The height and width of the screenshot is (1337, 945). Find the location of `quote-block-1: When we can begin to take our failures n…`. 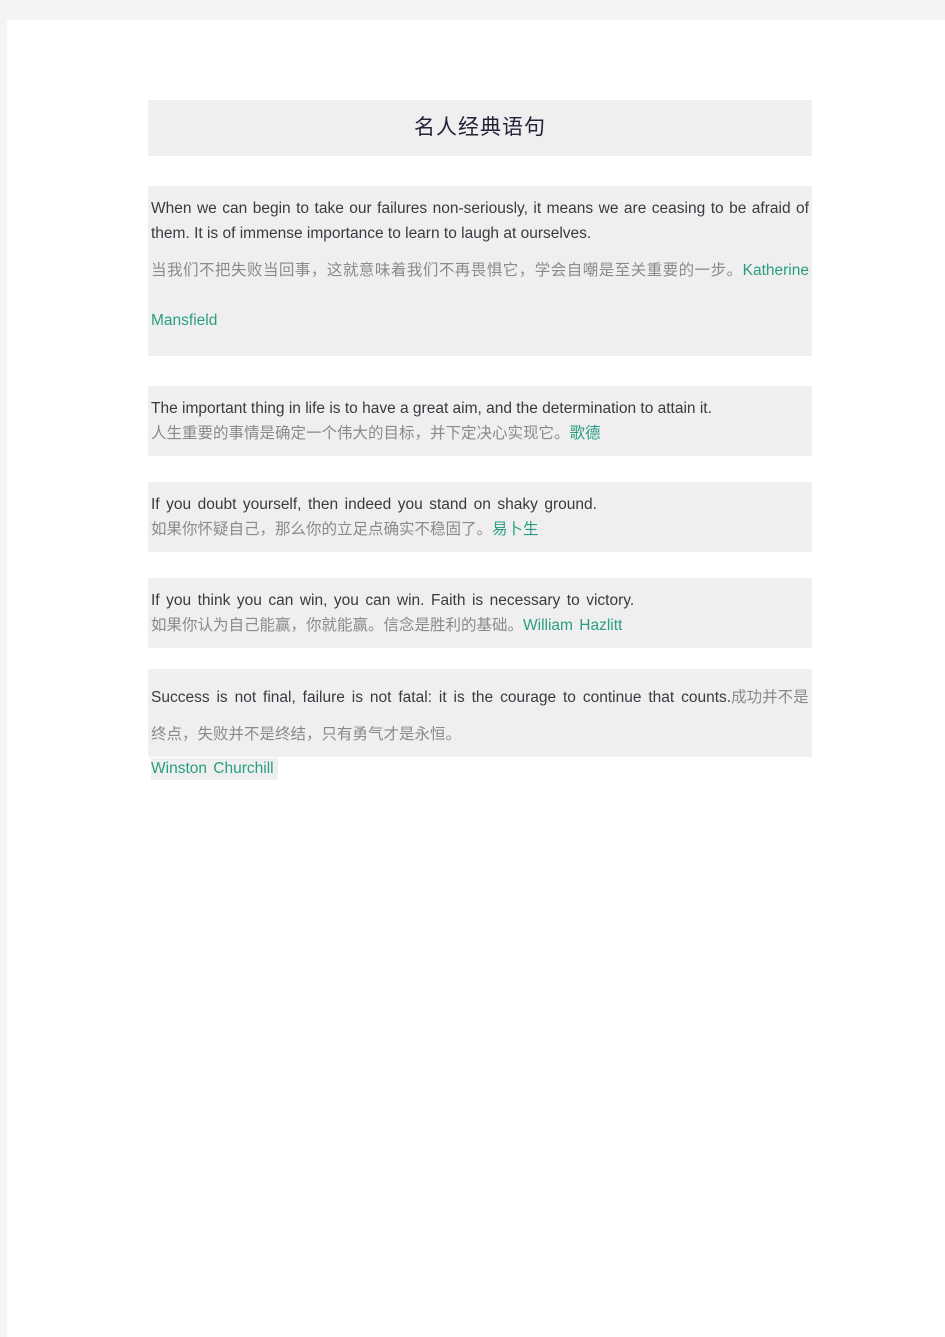

quote-block-1: When we can begin to take our failures n… is located at coordinates (480, 271).